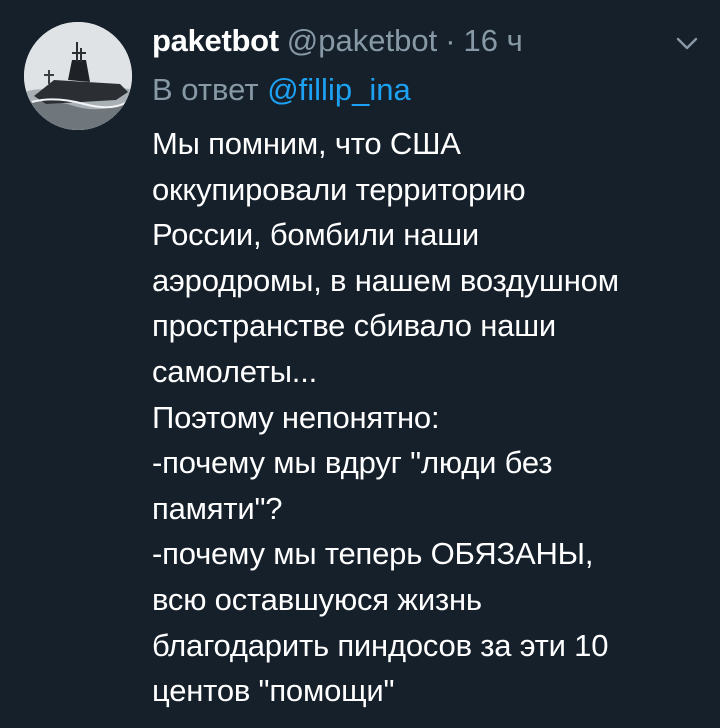 This screenshot has width=720, height=728. Describe the element at coordinates (296, 417) in the screenshot. I see `tweet-text-line: Поэтому непонятно:` at that location.